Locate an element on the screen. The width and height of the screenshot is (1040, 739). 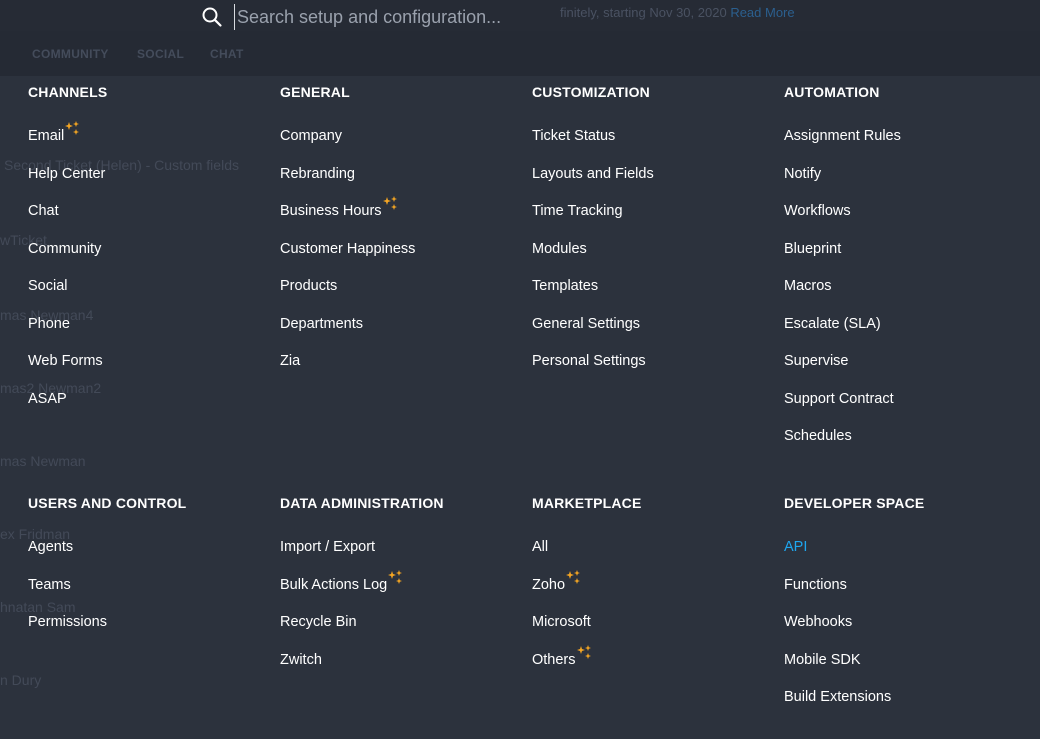
menu-item-api: API is located at coordinates (795, 547).